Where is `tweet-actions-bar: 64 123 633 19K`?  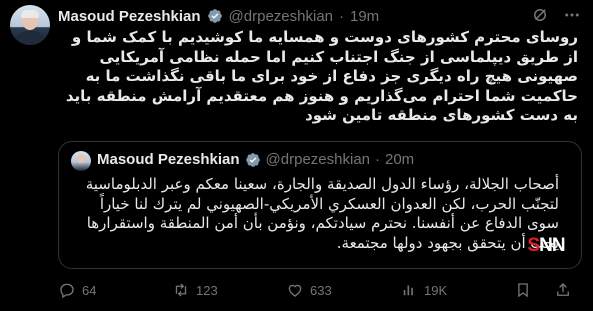 tweet-actions-bar: 64 123 633 19K is located at coordinates (318, 290).